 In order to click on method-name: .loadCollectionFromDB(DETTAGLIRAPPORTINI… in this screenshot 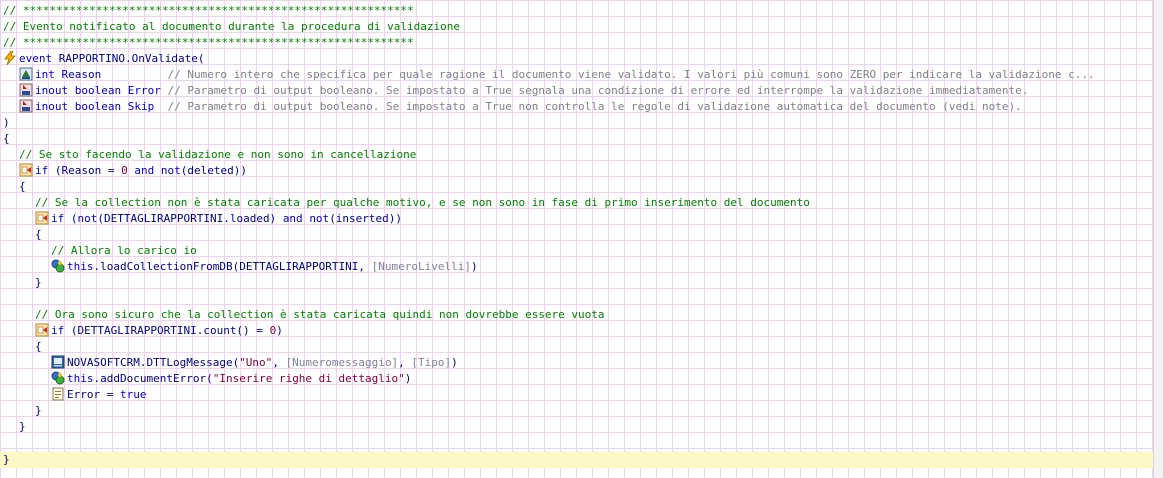, I will do `click(232, 266)`.